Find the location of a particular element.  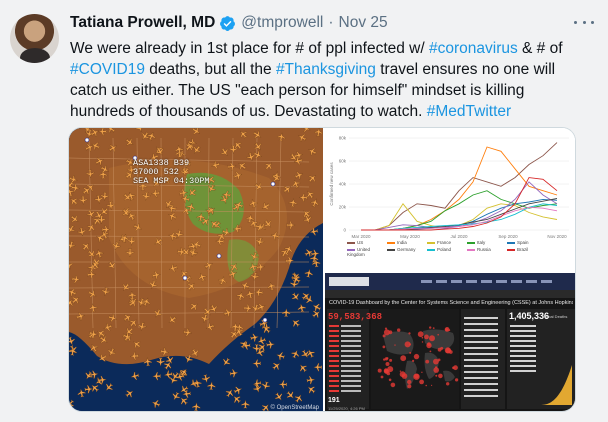

avatar is located at coordinates (34, 38).